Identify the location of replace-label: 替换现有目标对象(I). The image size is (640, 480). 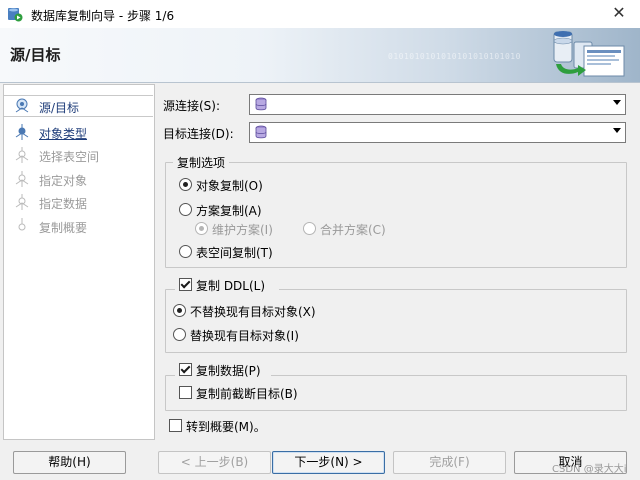
(244, 335).